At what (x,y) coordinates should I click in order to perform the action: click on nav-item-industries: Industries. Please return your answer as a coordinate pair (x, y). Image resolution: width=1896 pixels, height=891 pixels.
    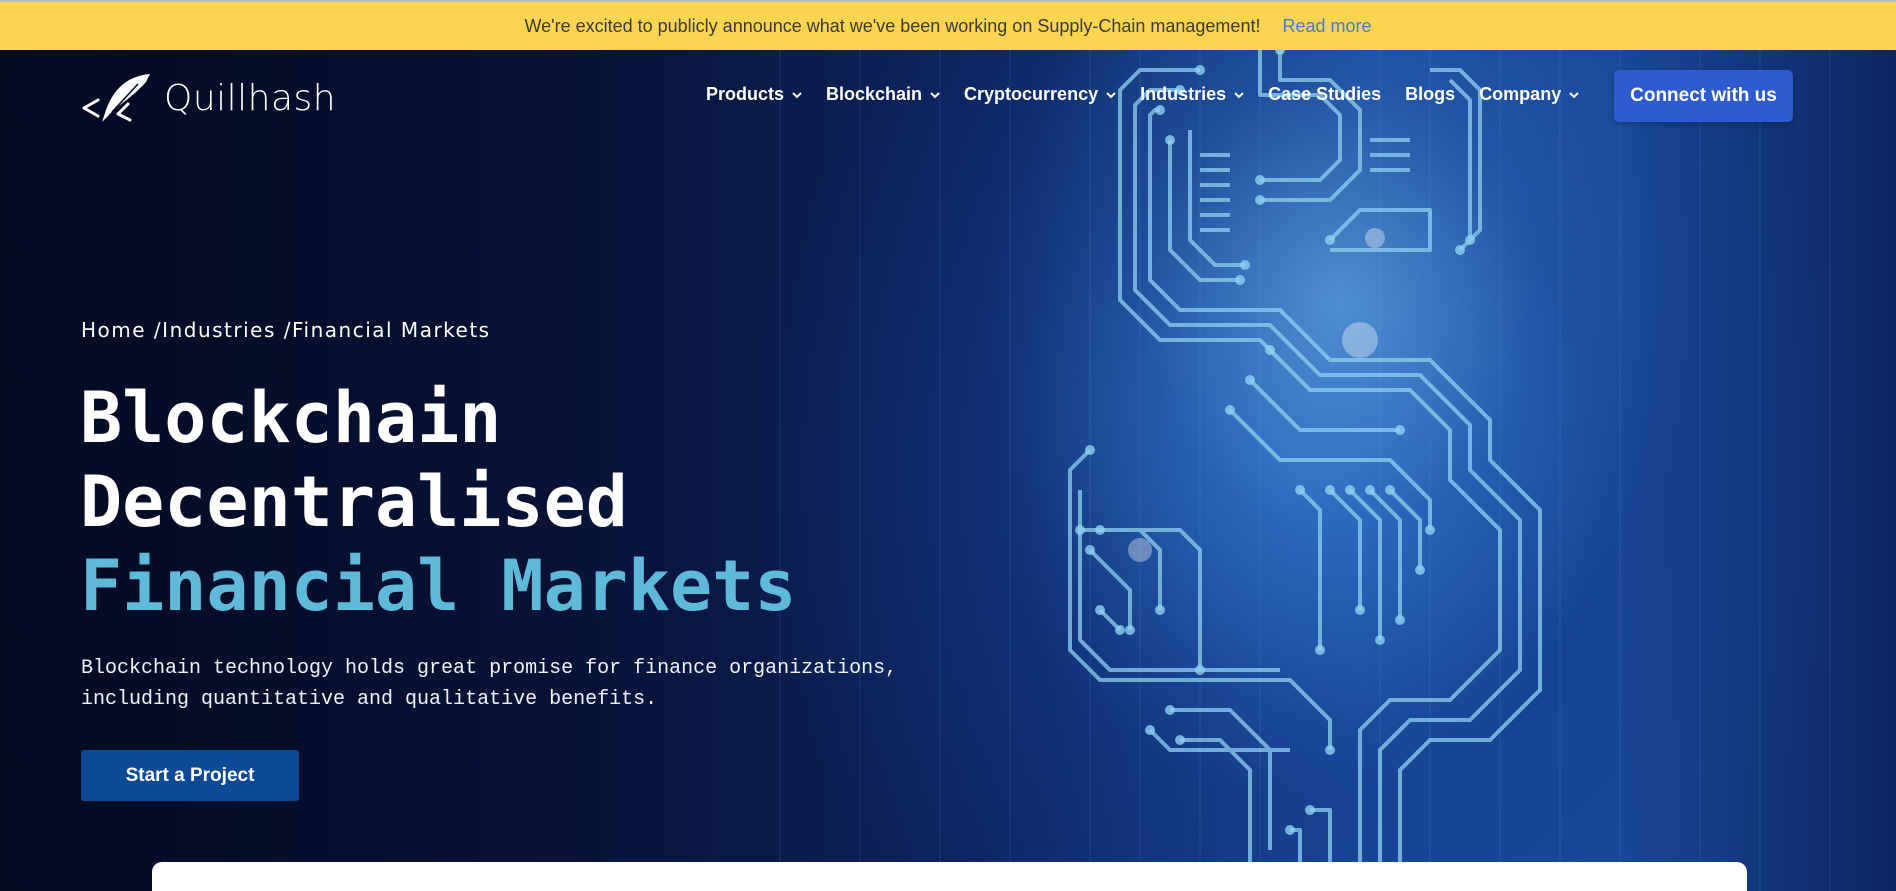
    Looking at the image, I should click on (1192, 94).